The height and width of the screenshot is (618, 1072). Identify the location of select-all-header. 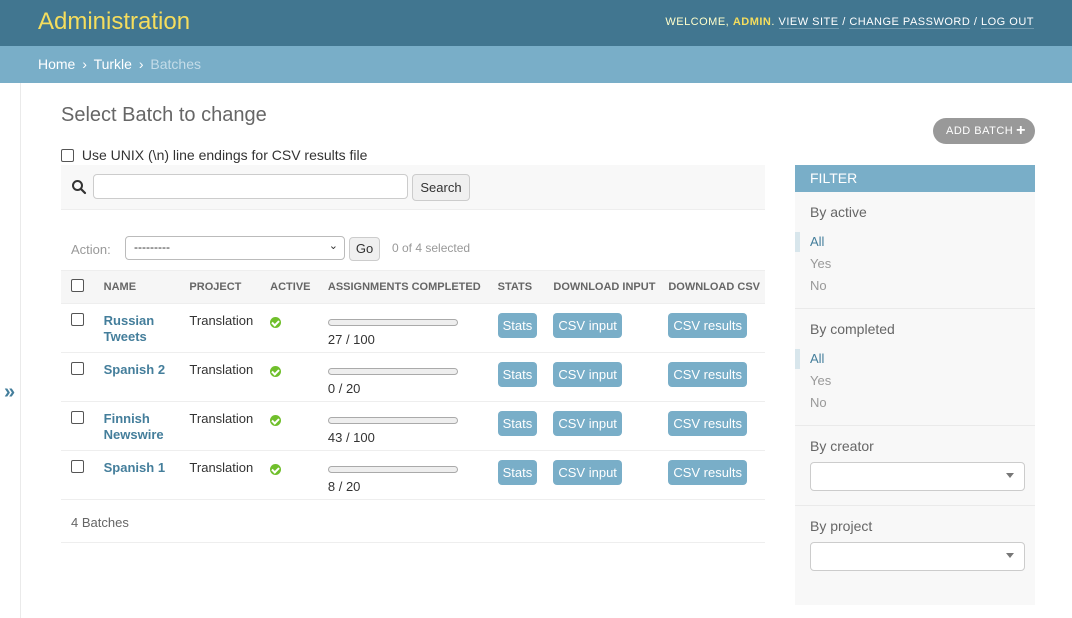
(80, 287).